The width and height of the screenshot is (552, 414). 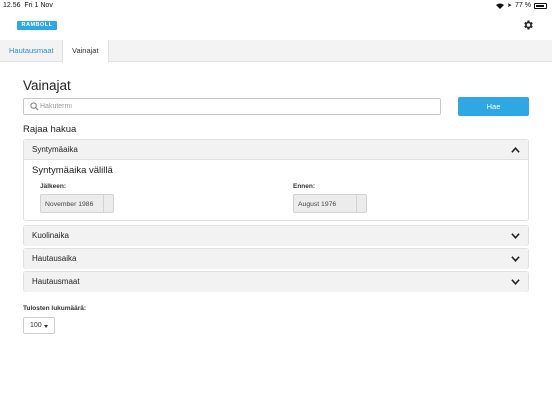 I want to click on ramboll-logo: RAMBOLL, so click(x=37, y=25).